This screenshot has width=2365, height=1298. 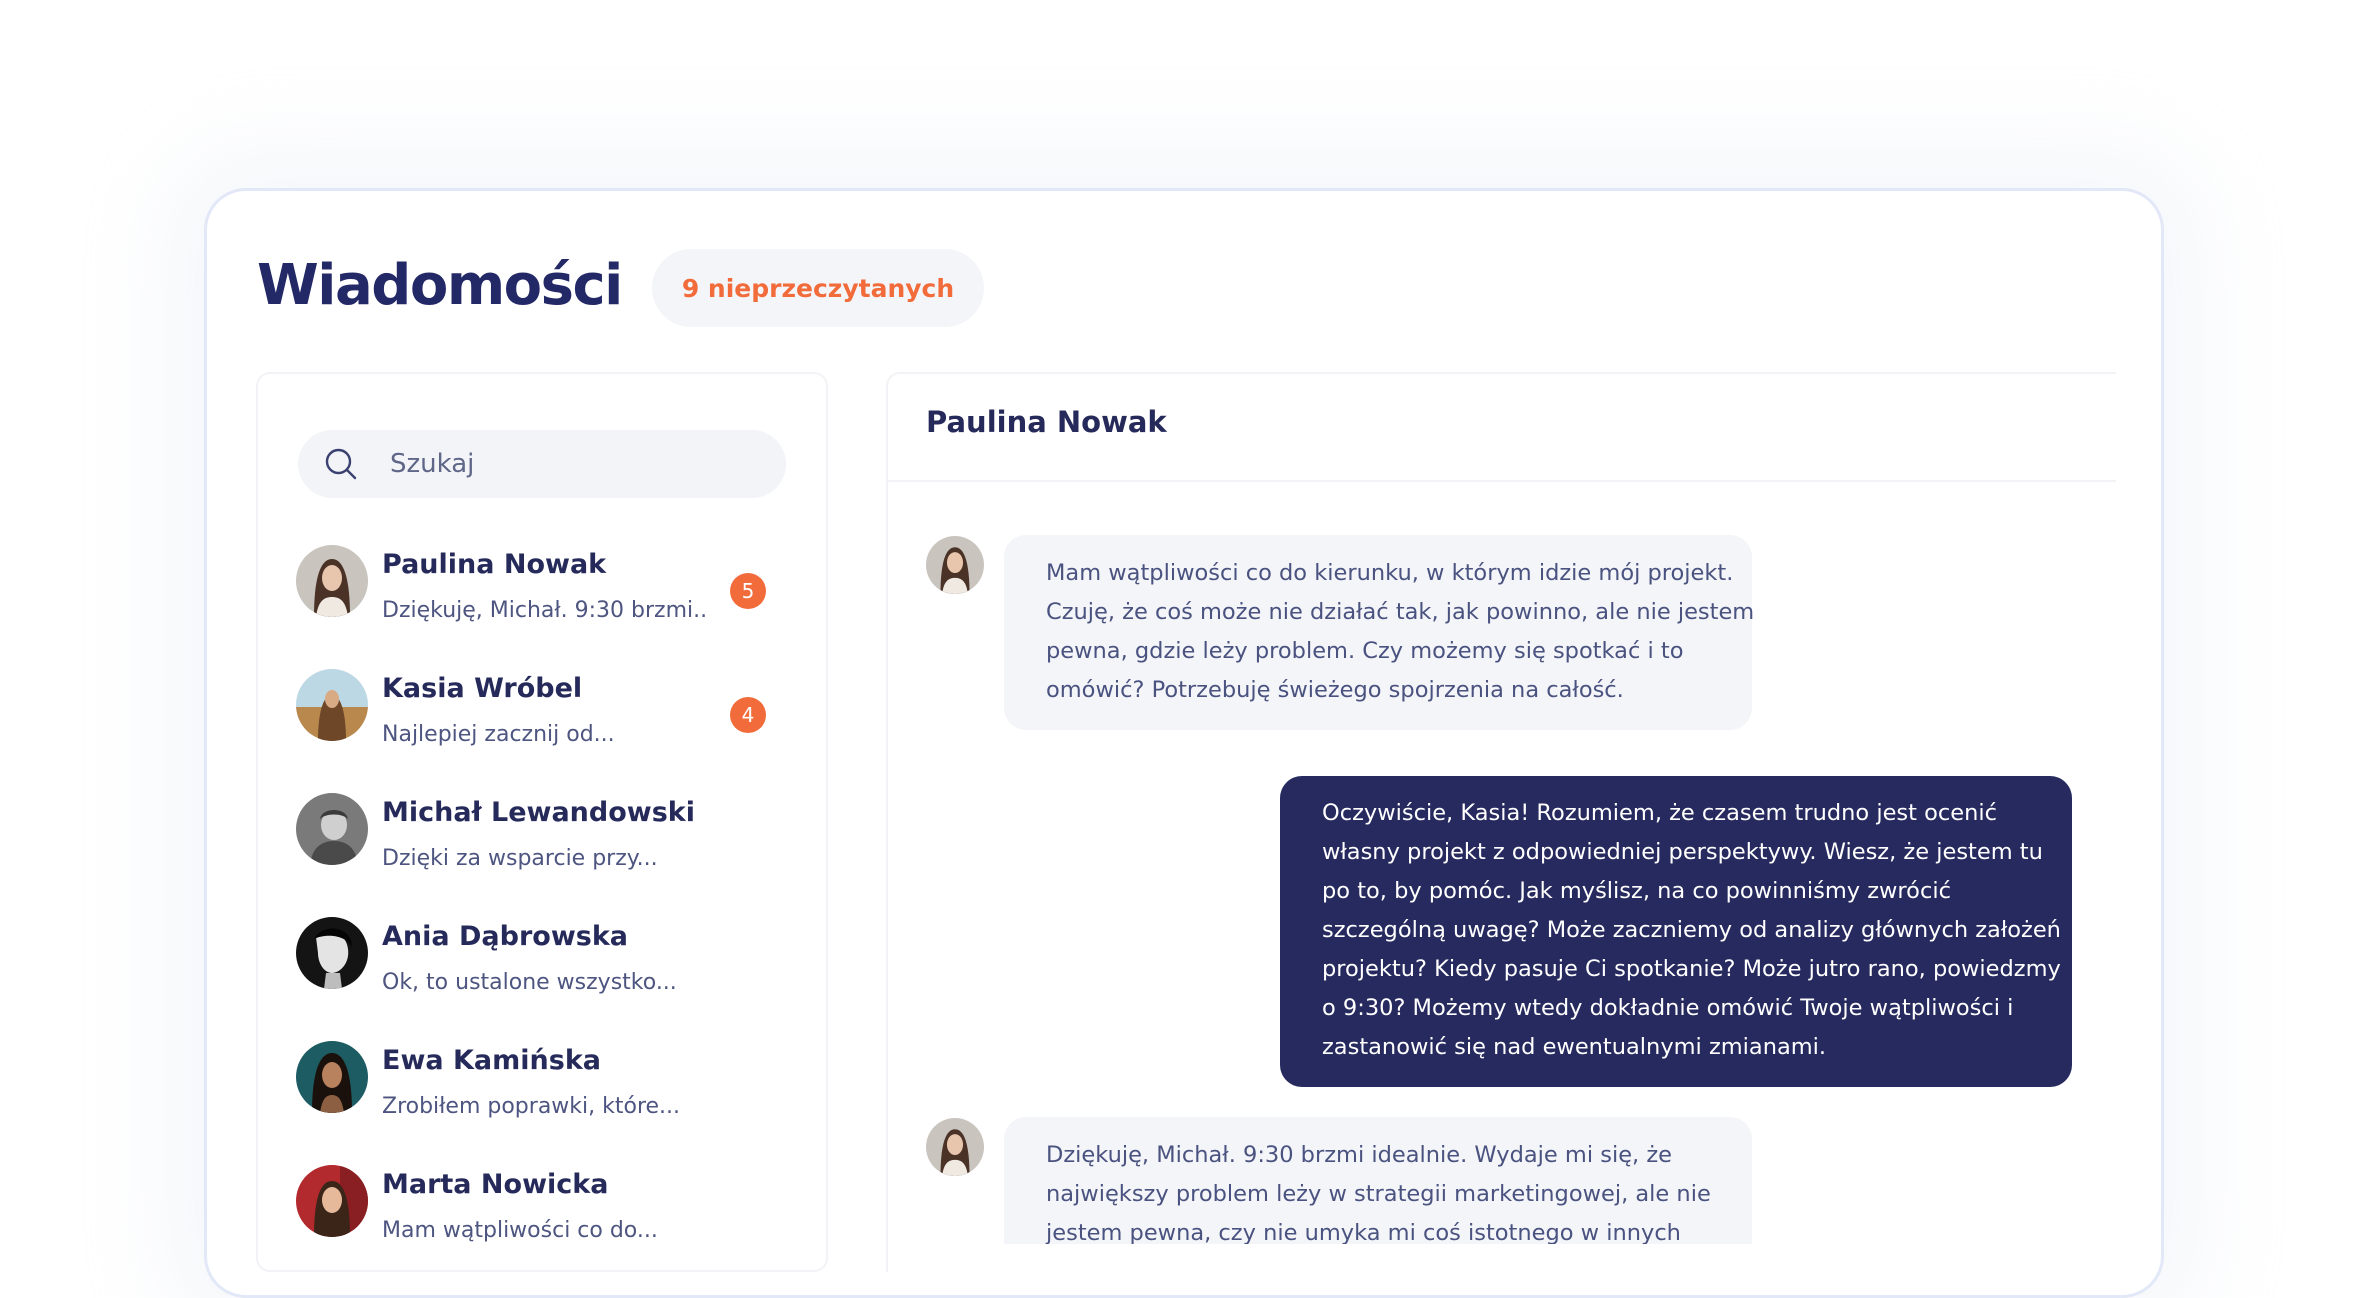 I want to click on chat-header-divider, so click(x=1502, y=481).